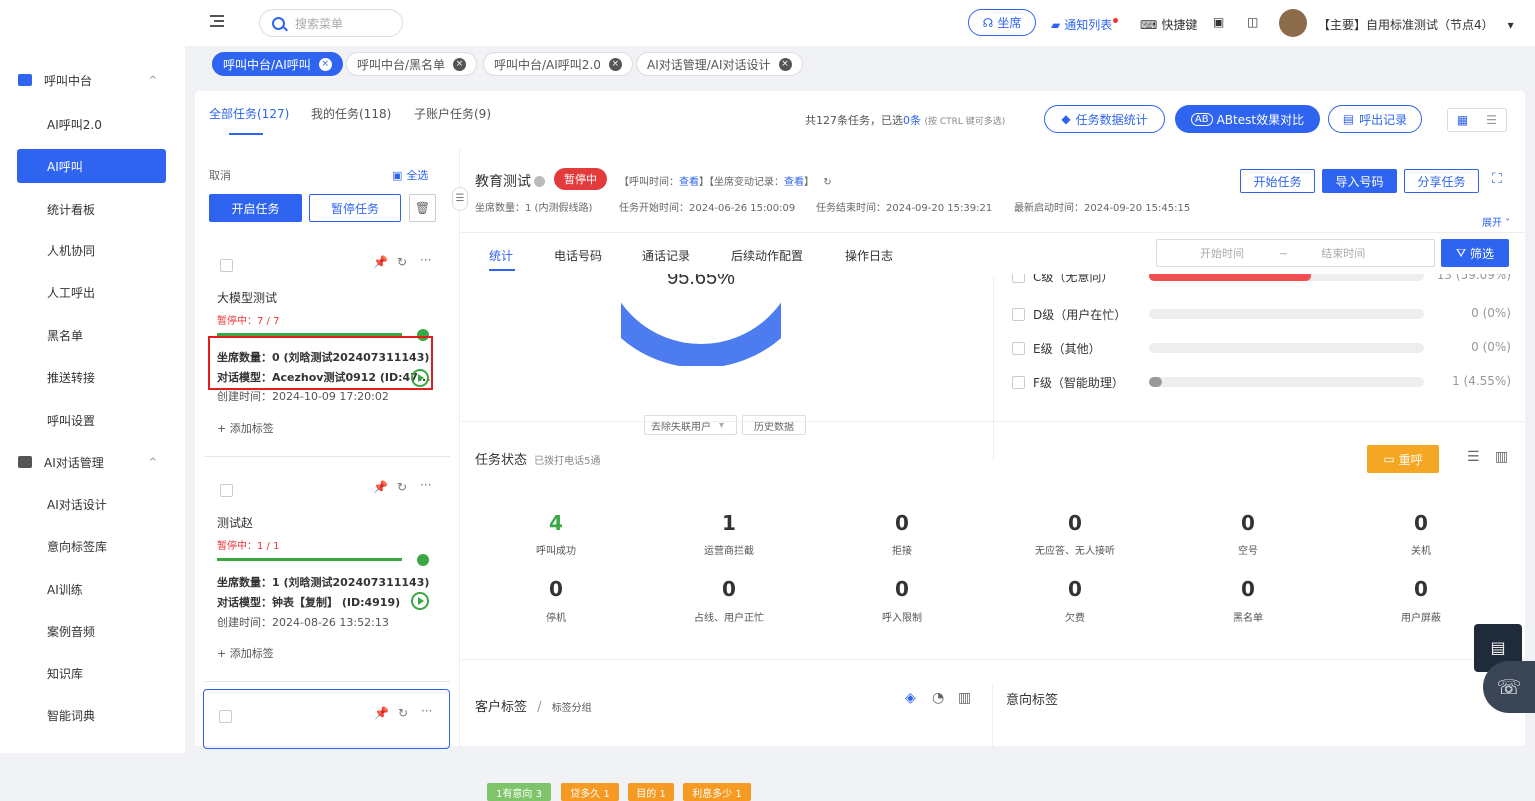  I want to click on task-stats-button: ◆ 任务数据统计, so click(1104, 119).